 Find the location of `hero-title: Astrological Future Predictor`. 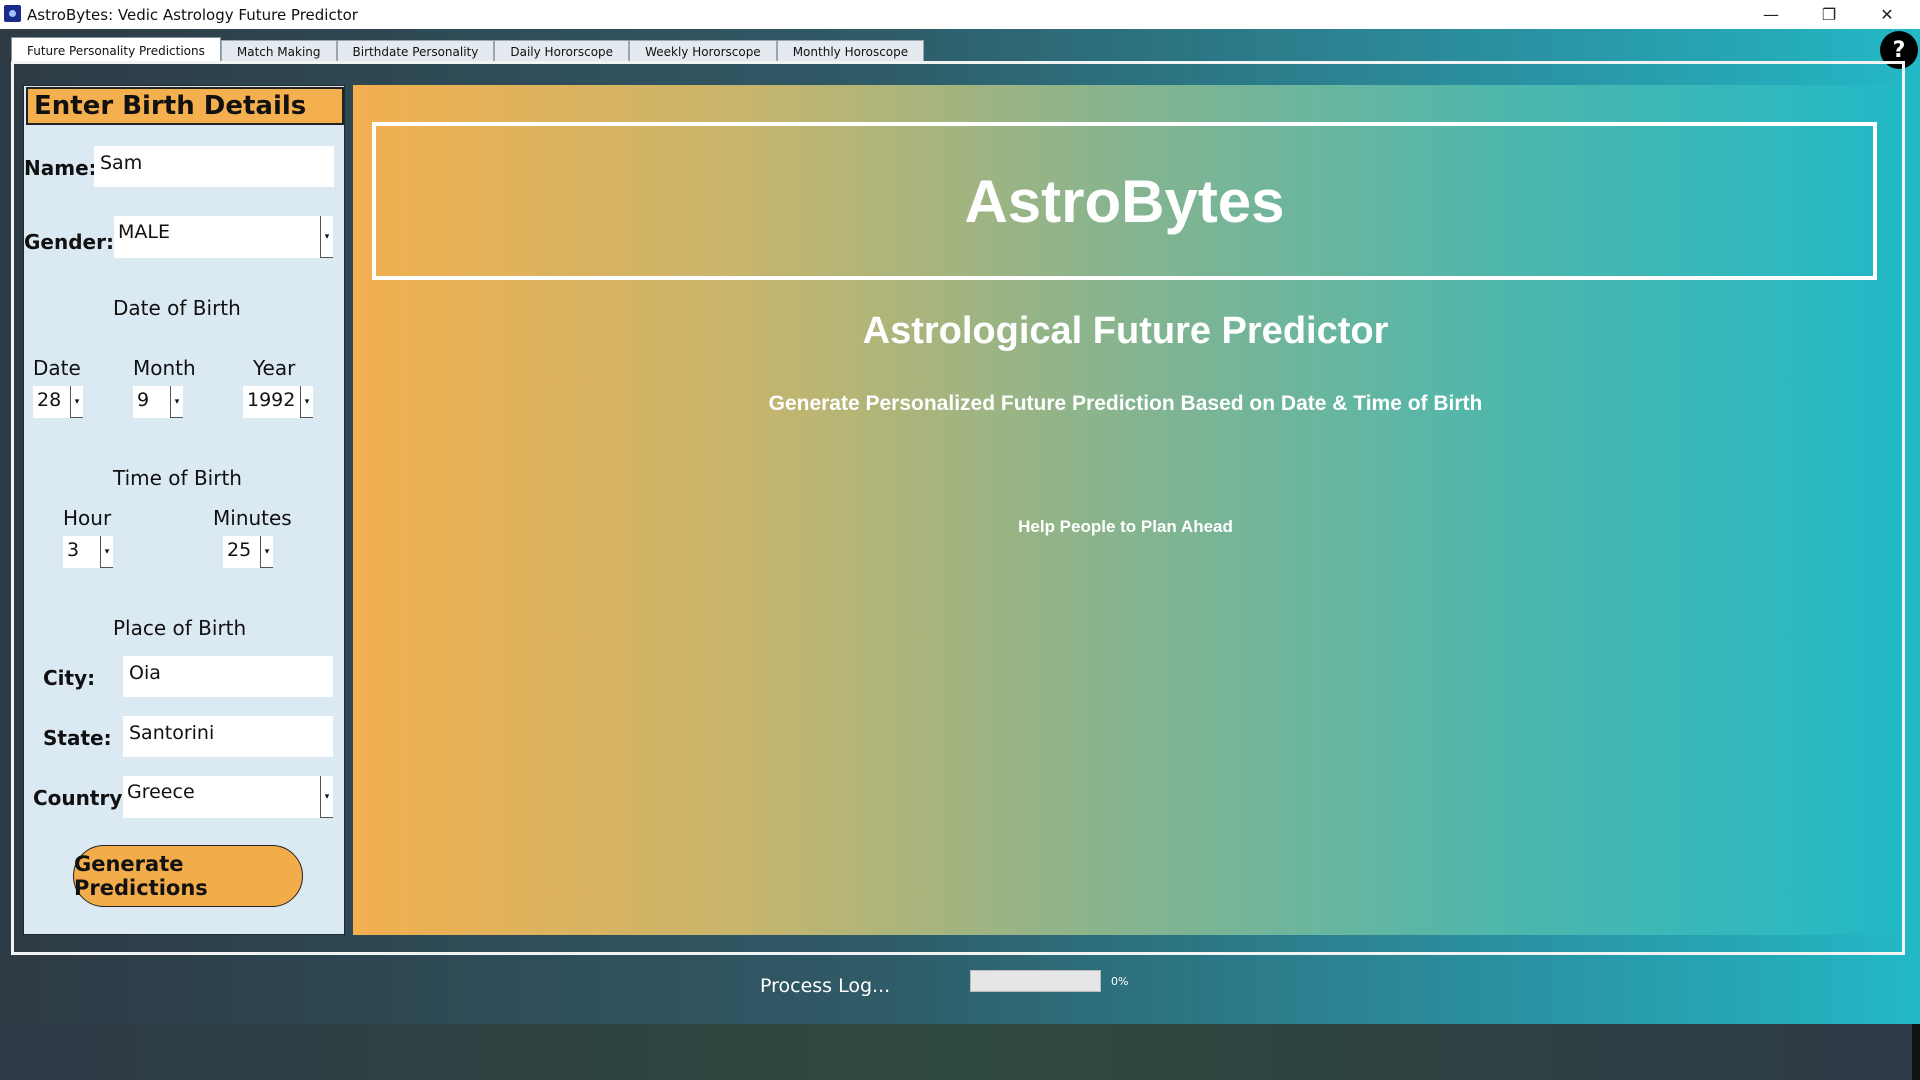

hero-title: Astrological Future Predictor is located at coordinates (1125, 331).